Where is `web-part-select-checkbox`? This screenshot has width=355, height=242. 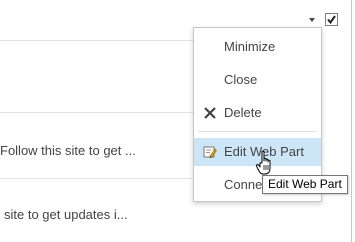 web-part-select-checkbox is located at coordinates (331, 19).